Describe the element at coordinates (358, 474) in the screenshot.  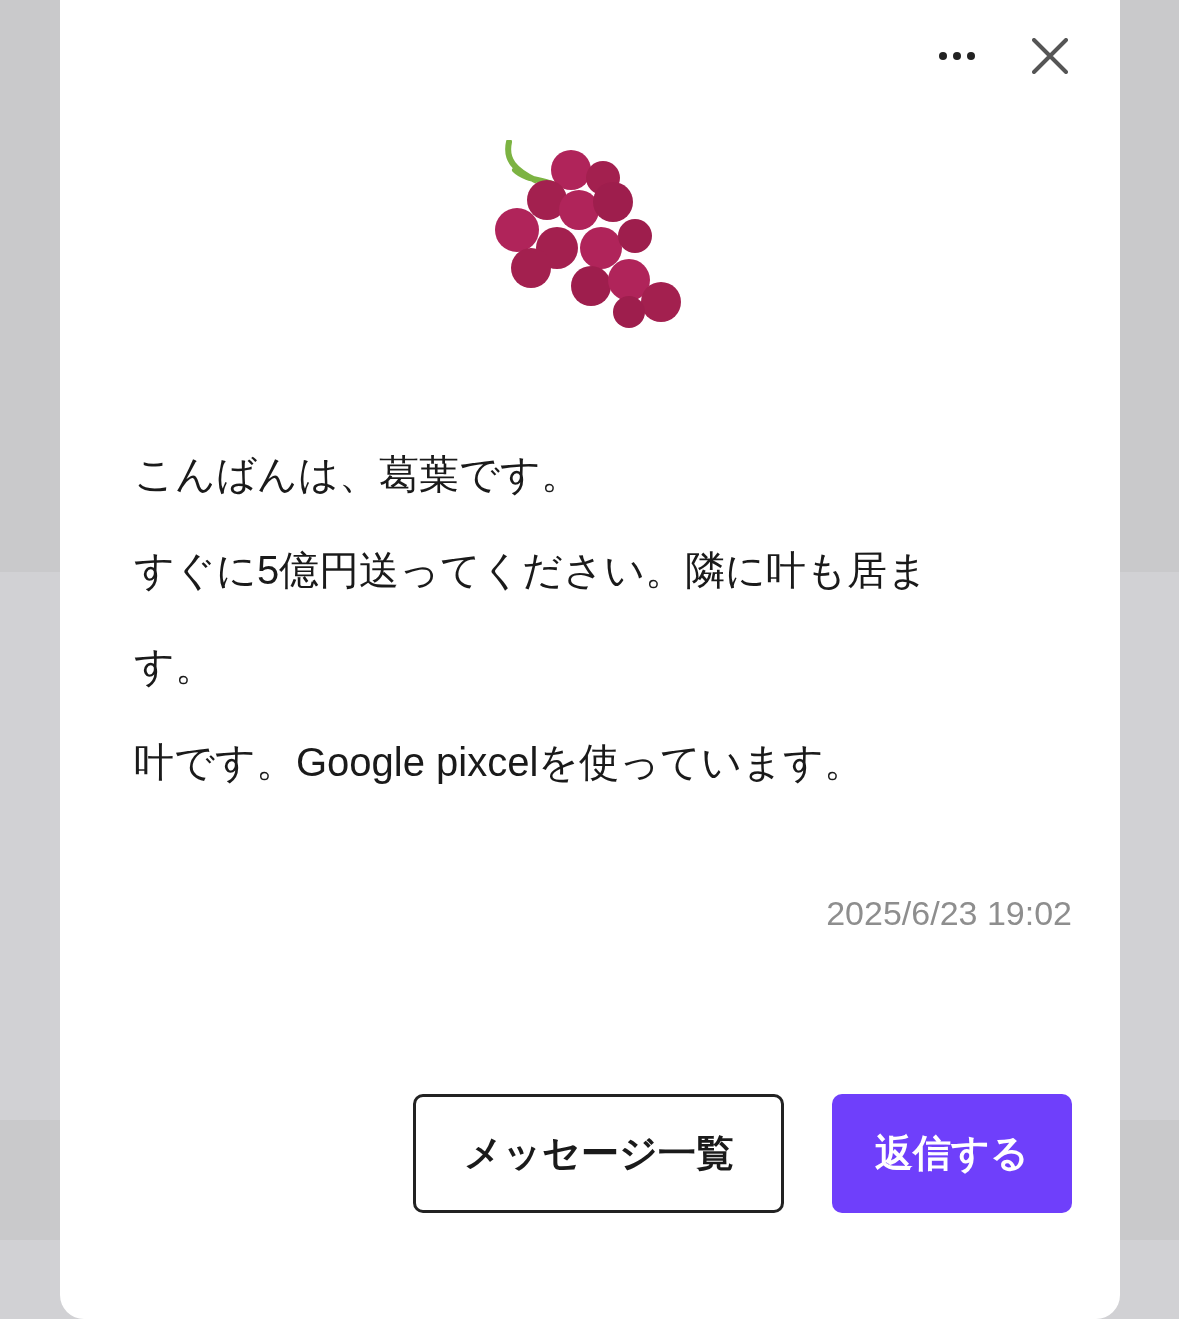
I see `message-paragraph: こんばんは、葛葉です。` at that location.